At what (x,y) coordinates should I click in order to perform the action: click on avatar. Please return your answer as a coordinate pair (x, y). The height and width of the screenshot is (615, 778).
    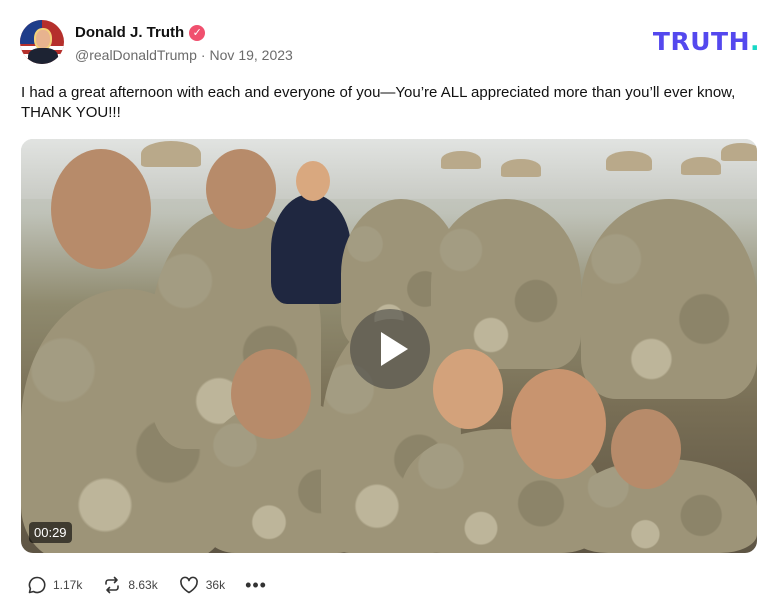
    Looking at the image, I should click on (42, 42).